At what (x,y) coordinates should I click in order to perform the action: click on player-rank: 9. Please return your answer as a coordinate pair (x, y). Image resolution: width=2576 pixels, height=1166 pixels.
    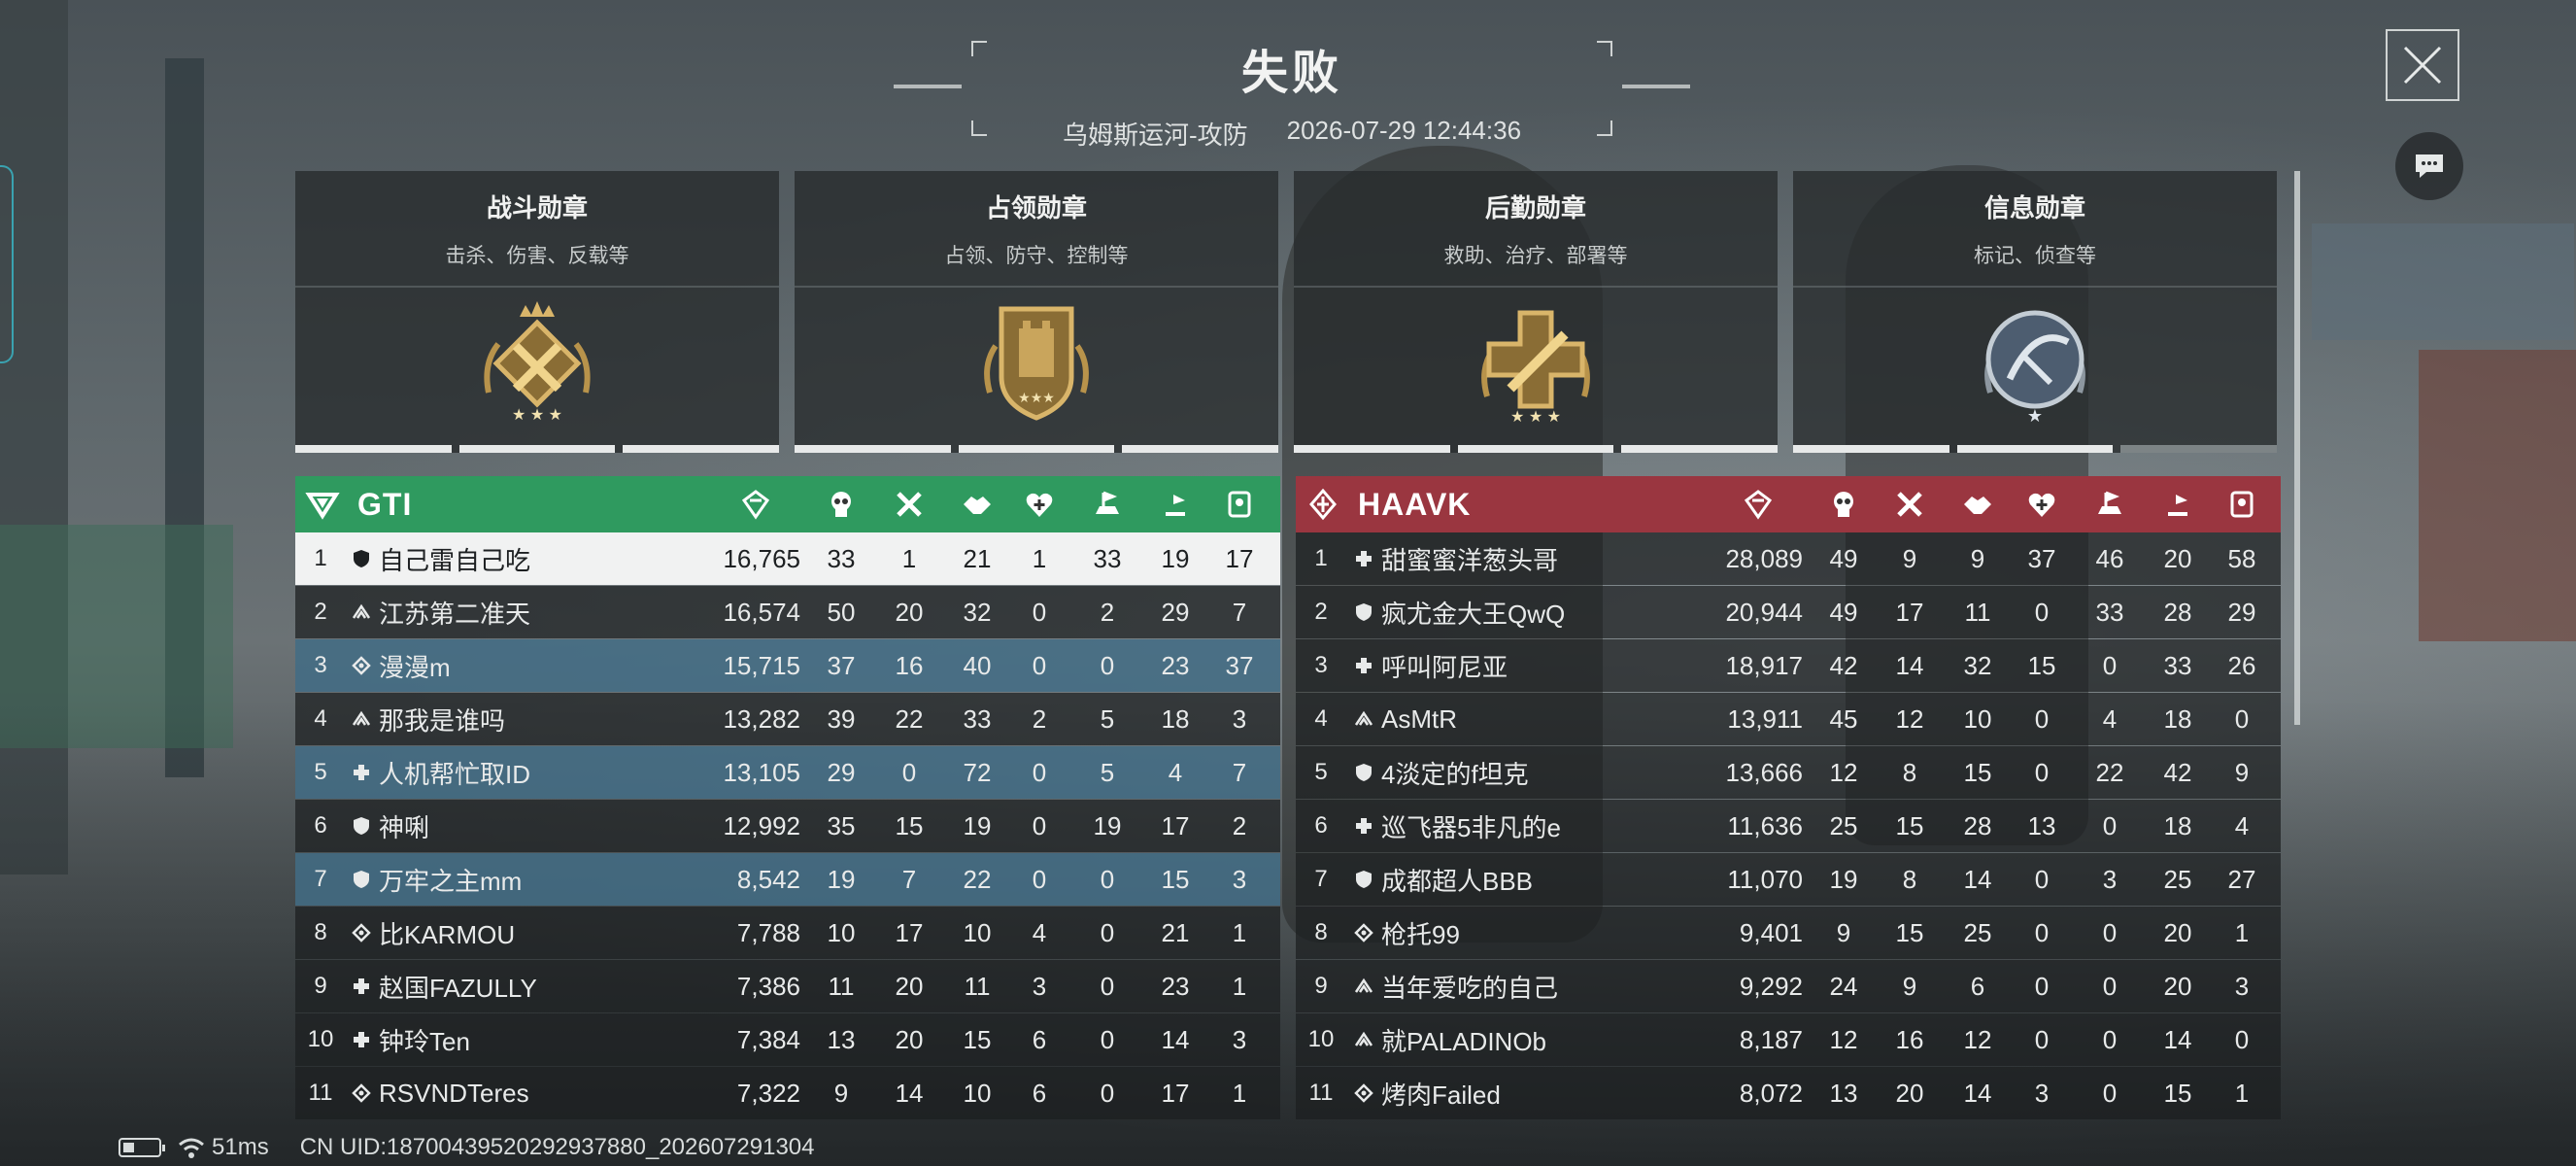
    Looking at the image, I should click on (1321, 986).